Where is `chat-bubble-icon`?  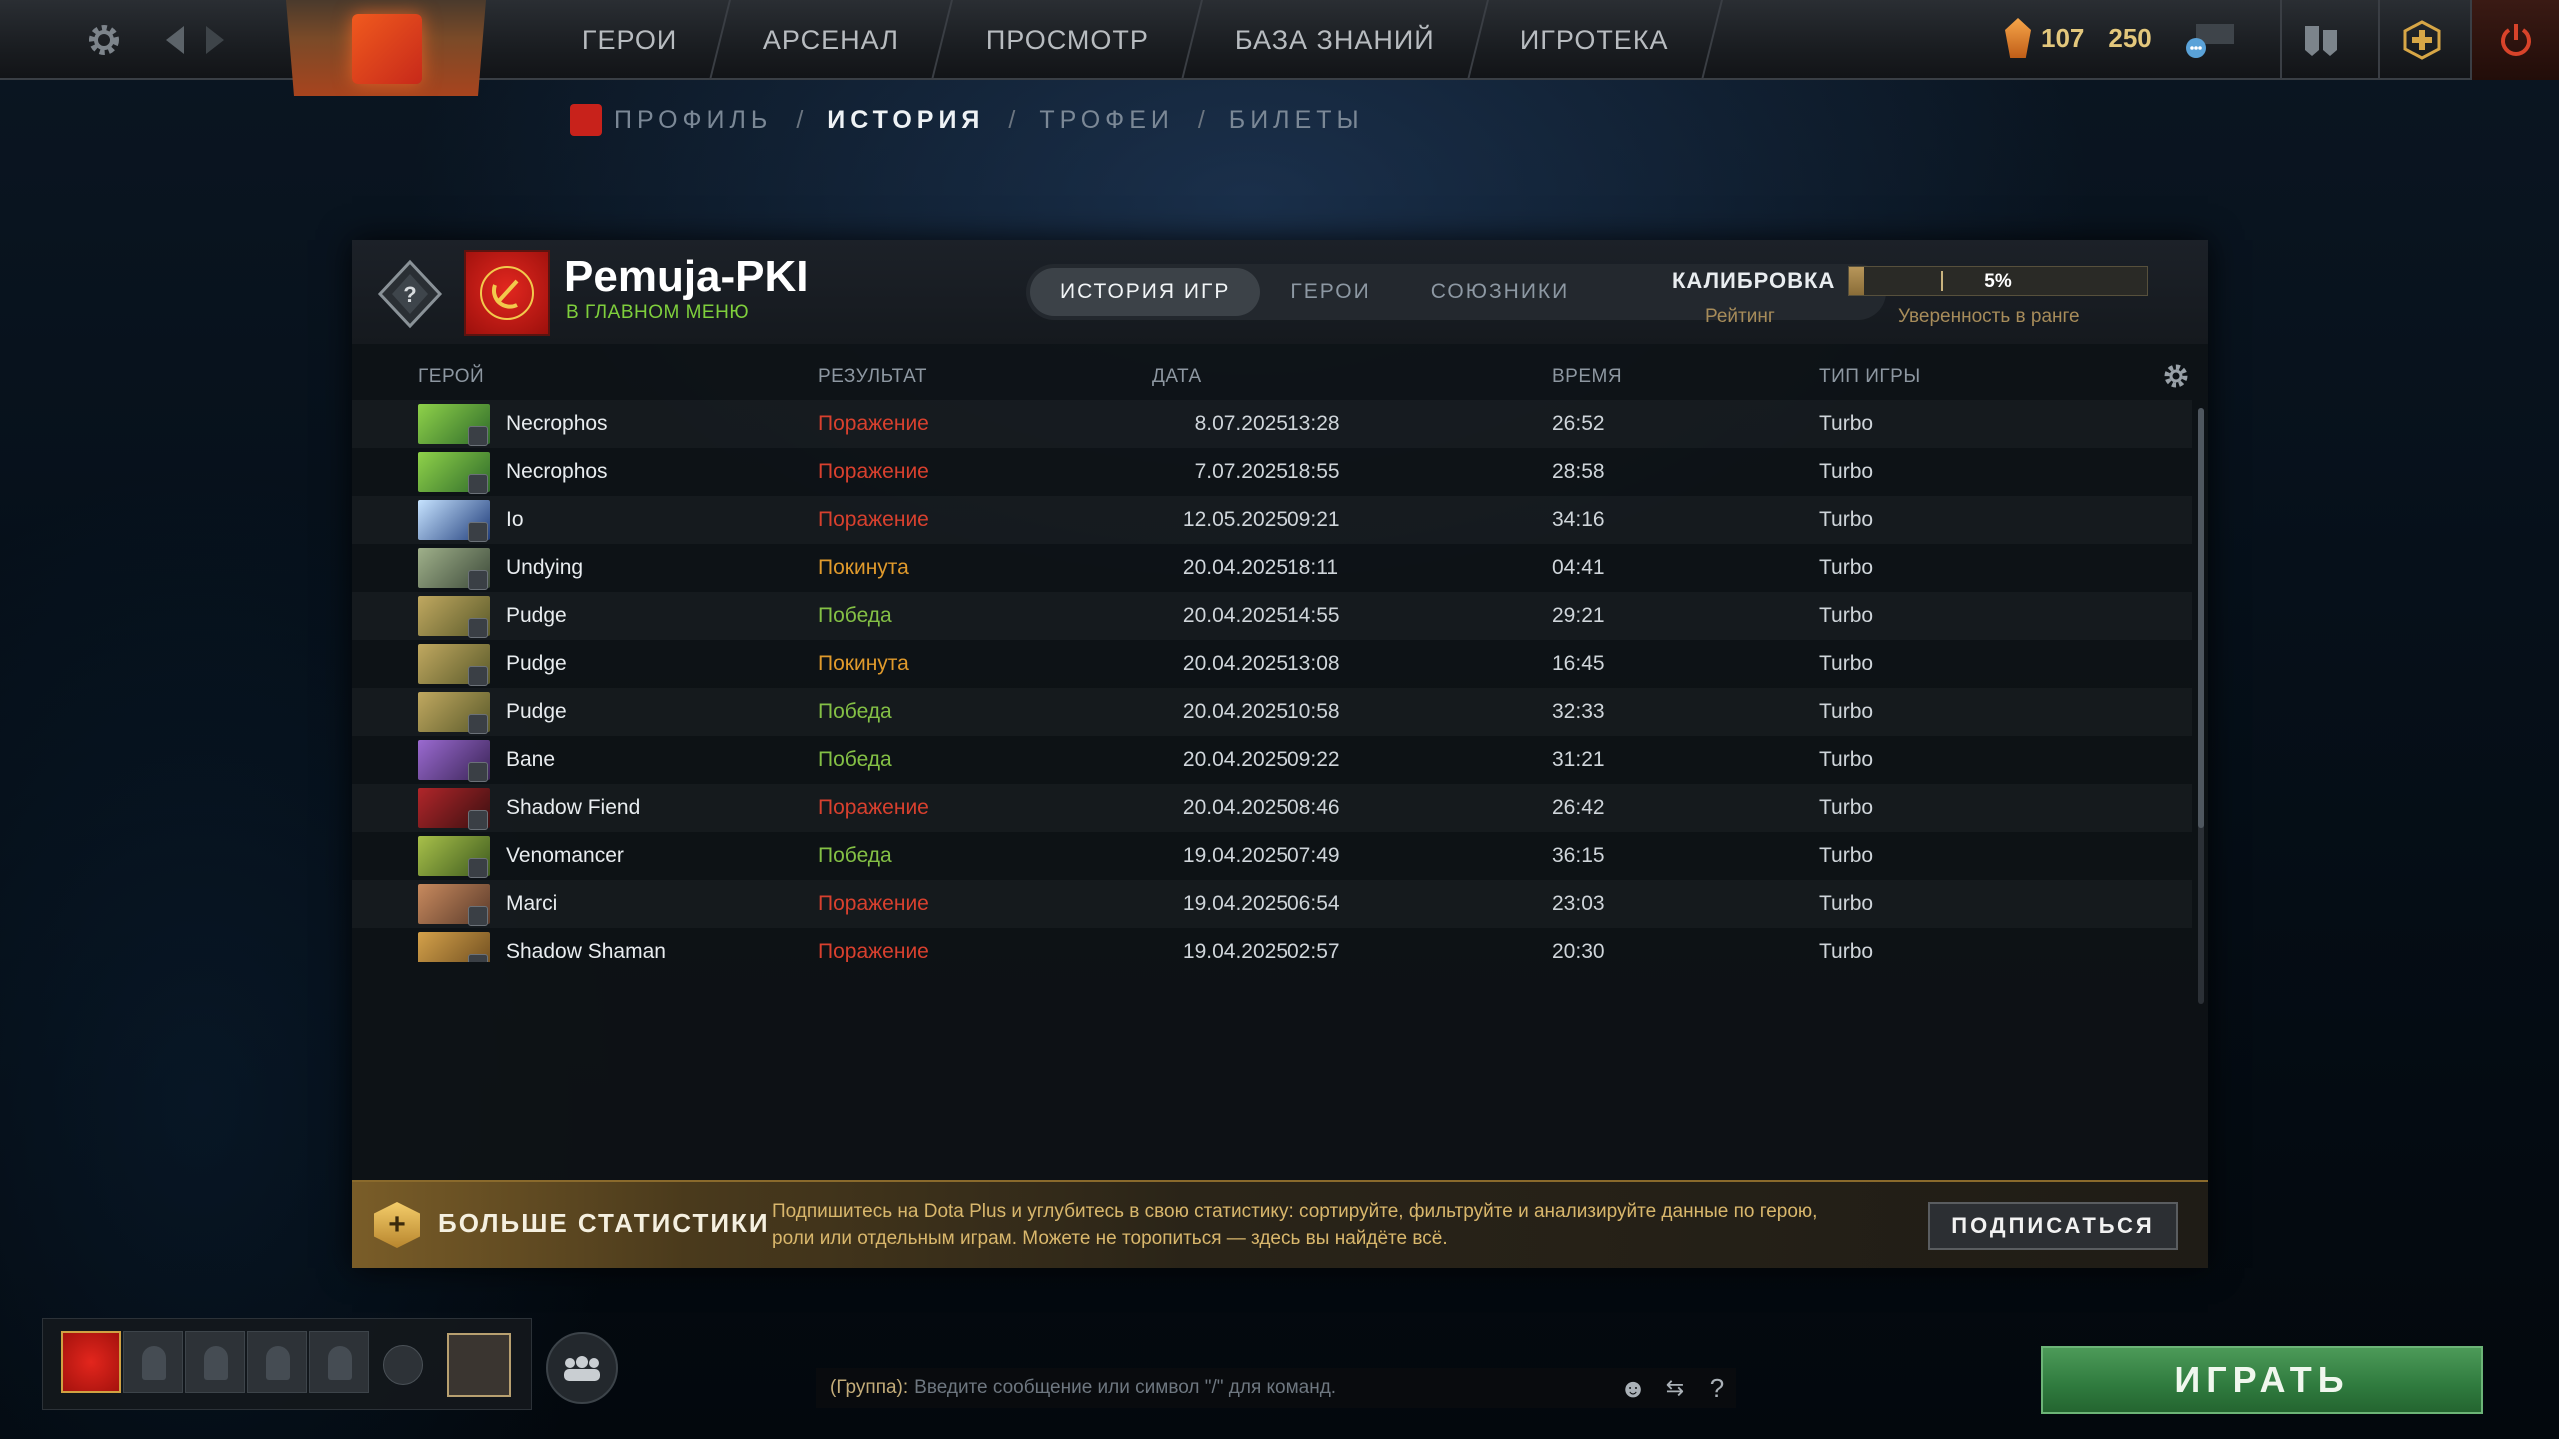
chat-bubble-icon is located at coordinates (2210, 41).